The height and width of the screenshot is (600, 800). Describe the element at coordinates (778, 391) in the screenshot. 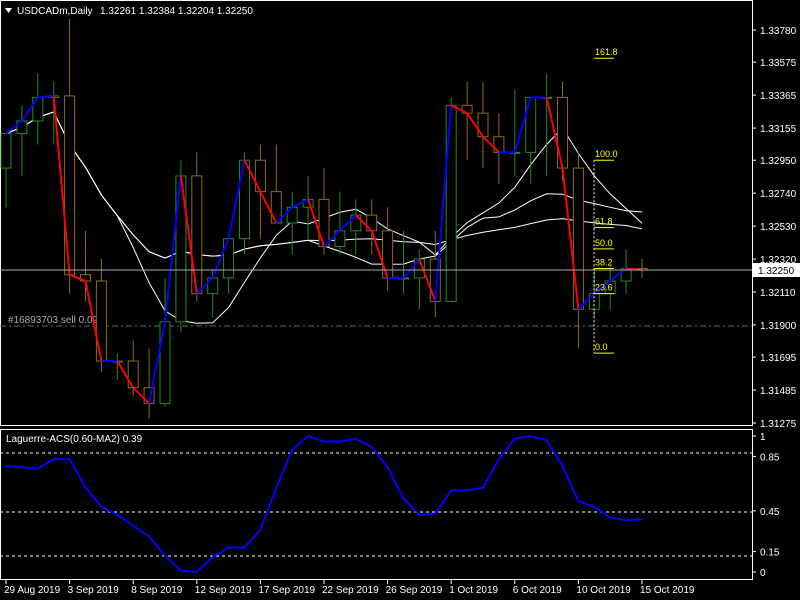

I see `price-tick-label: 1.31485` at that location.